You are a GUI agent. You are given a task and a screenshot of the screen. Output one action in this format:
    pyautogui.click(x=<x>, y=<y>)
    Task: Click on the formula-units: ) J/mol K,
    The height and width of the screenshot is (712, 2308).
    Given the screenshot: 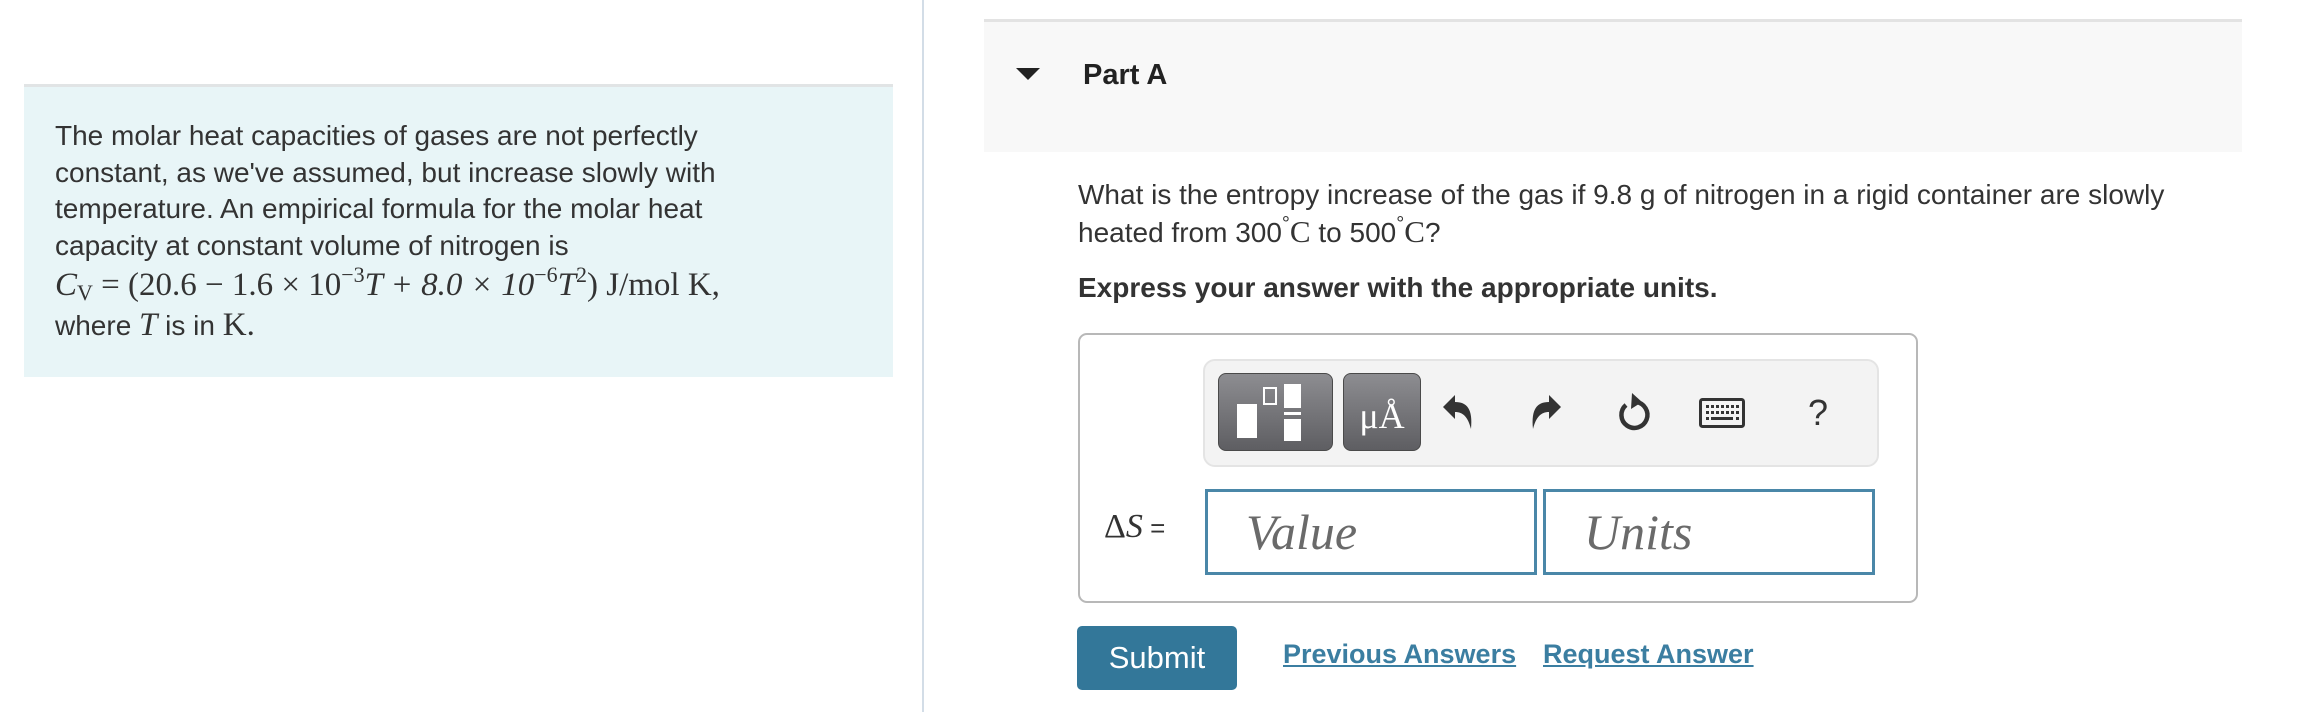 What is the action you would take?
    pyautogui.click(x=653, y=285)
    